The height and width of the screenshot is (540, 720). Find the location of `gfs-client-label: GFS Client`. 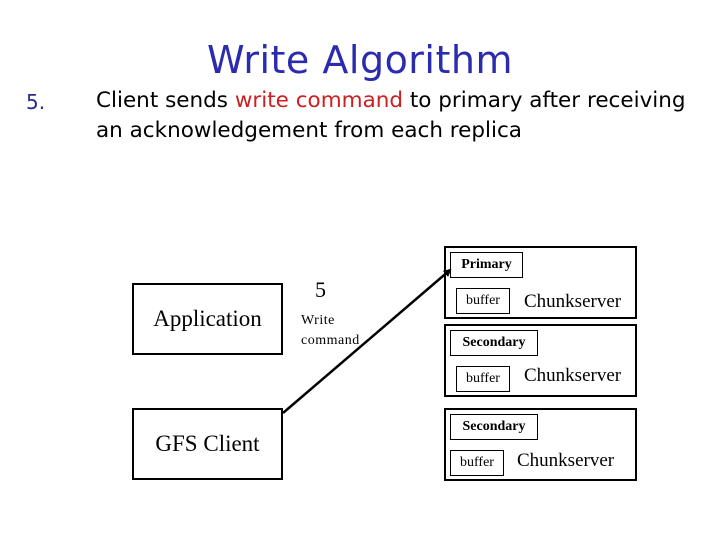

gfs-client-label: GFS Client is located at coordinates (207, 443).